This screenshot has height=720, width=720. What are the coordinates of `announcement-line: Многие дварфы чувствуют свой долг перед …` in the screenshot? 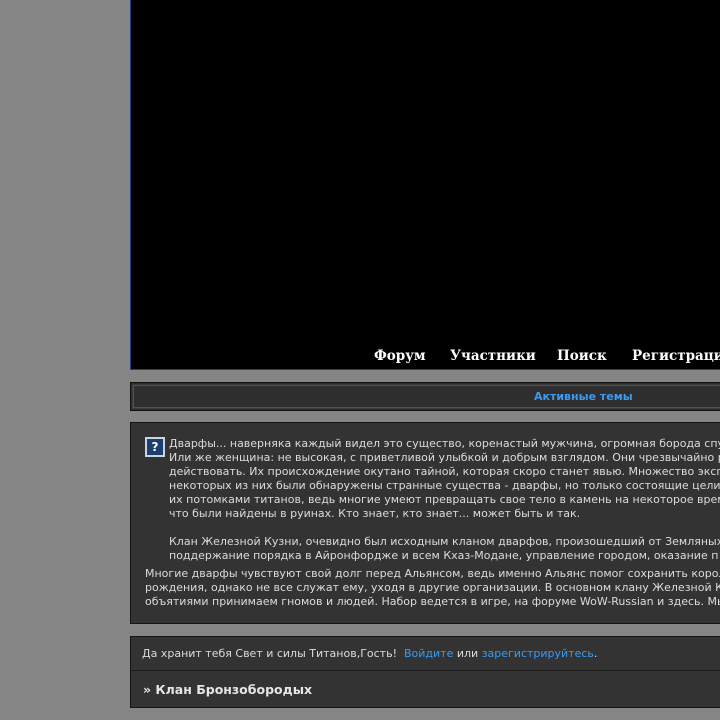 It's located at (432, 573).